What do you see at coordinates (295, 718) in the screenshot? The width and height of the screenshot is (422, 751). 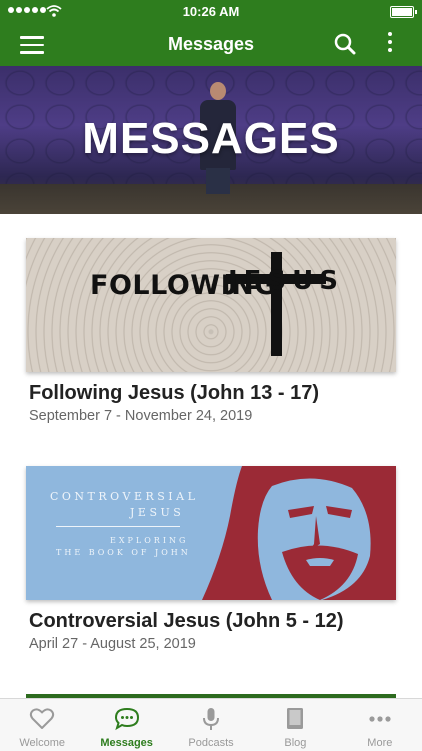 I see `book-icon` at bounding box center [295, 718].